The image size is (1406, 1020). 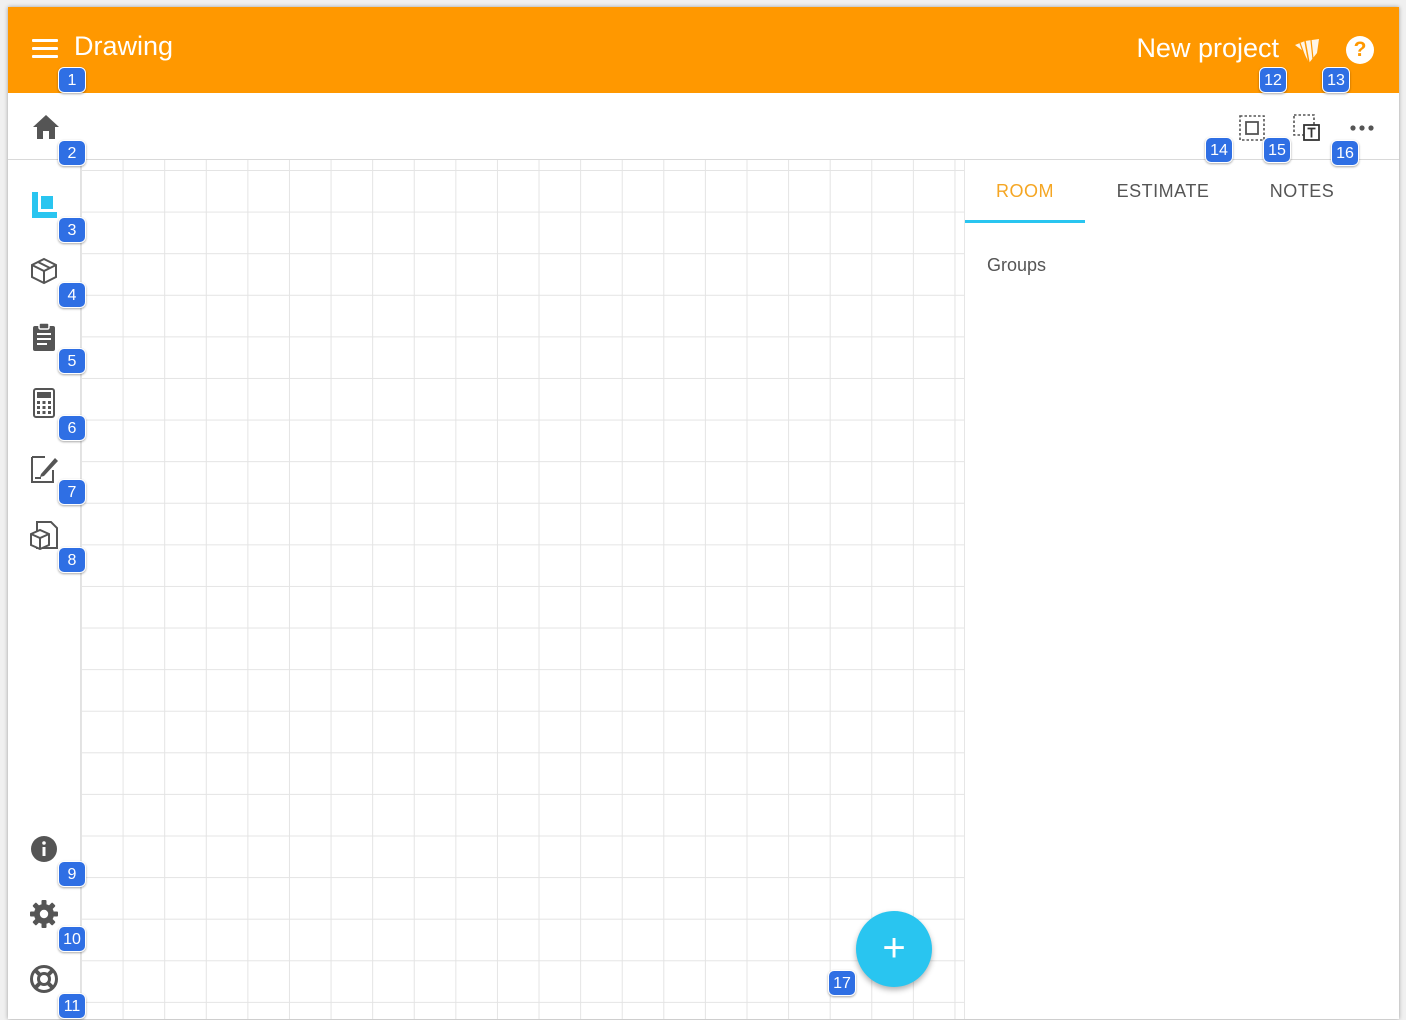 I want to click on tab-estimate: ESTIMATE, so click(x=1163, y=191).